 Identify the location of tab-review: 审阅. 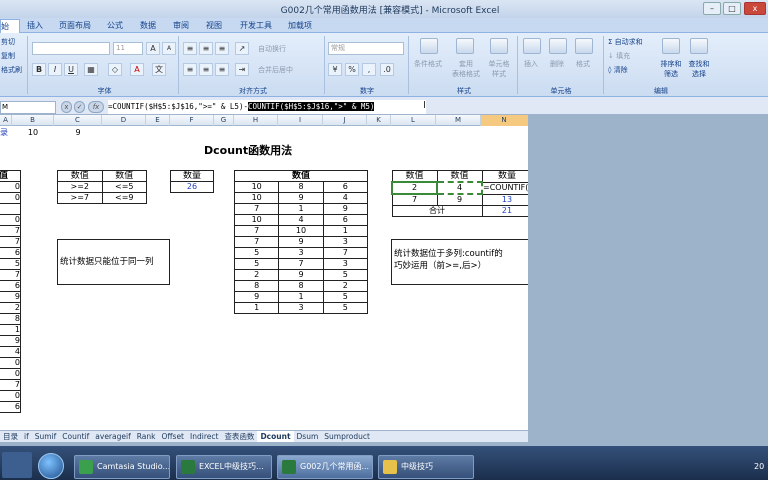
(181, 26).